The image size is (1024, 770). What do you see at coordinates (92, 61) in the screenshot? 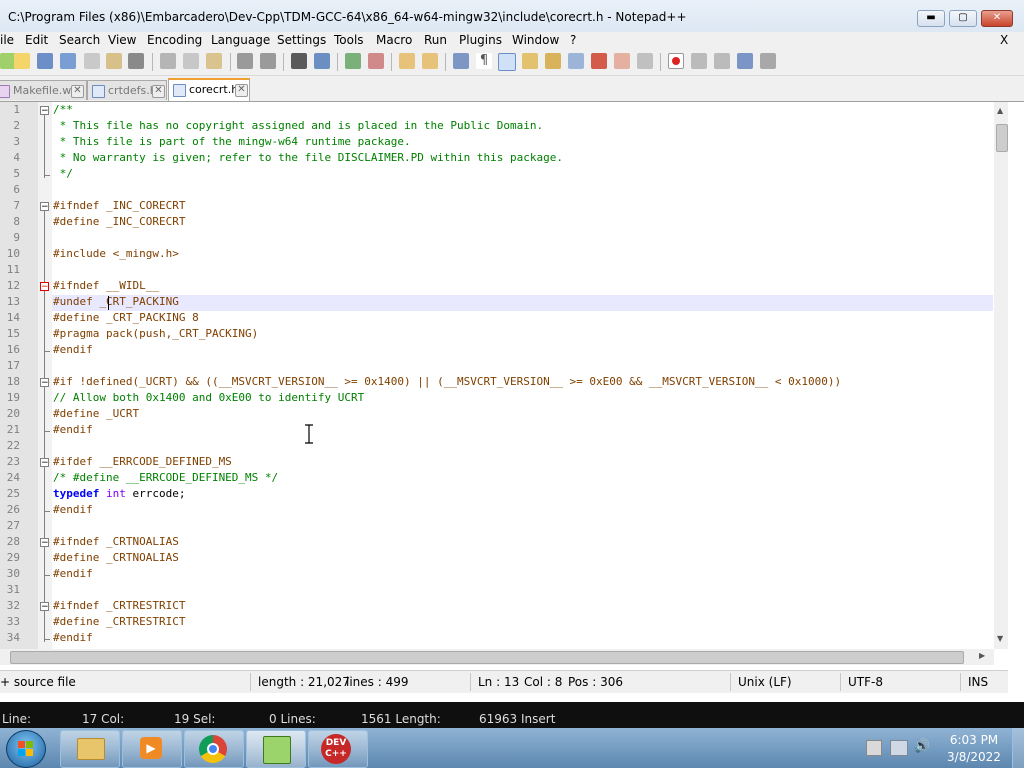
I see `close-icon` at bounding box center [92, 61].